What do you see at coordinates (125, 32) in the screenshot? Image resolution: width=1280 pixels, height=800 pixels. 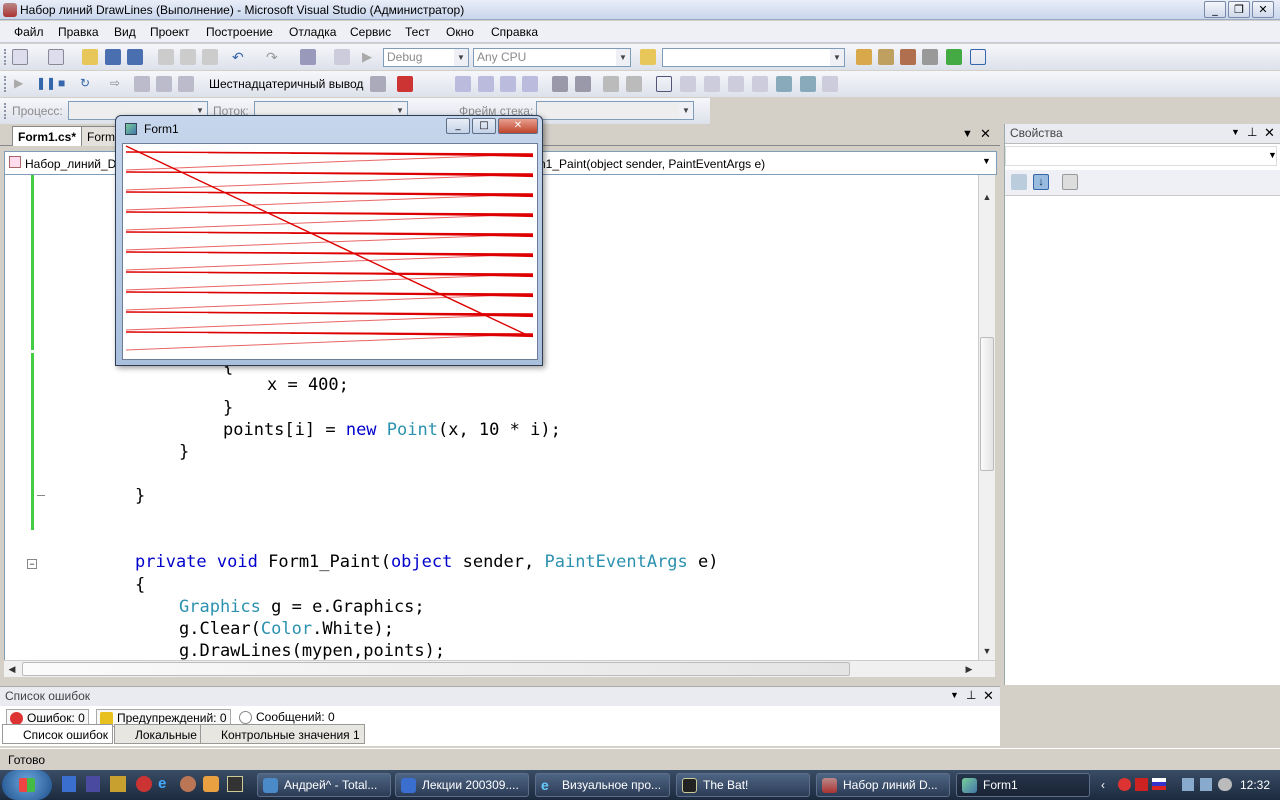 I see `menu-view: Вид` at bounding box center [125, 32].